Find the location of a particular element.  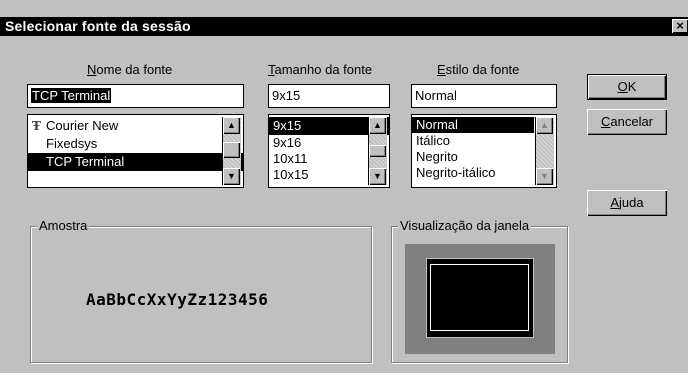

sample-text: AaBbCcXxYyZz123456 is located at coordinates (177, 299).